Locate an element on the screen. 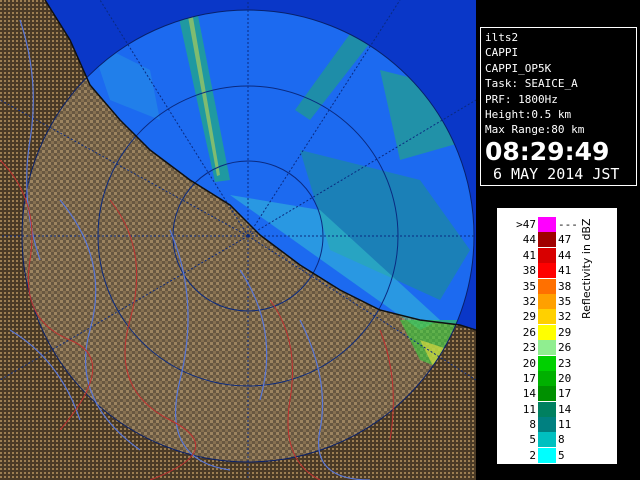 The height and width of the screenshot is (480, 640). observation-date: 6 MAY 2014 JST is located at coordinates (556, 173).